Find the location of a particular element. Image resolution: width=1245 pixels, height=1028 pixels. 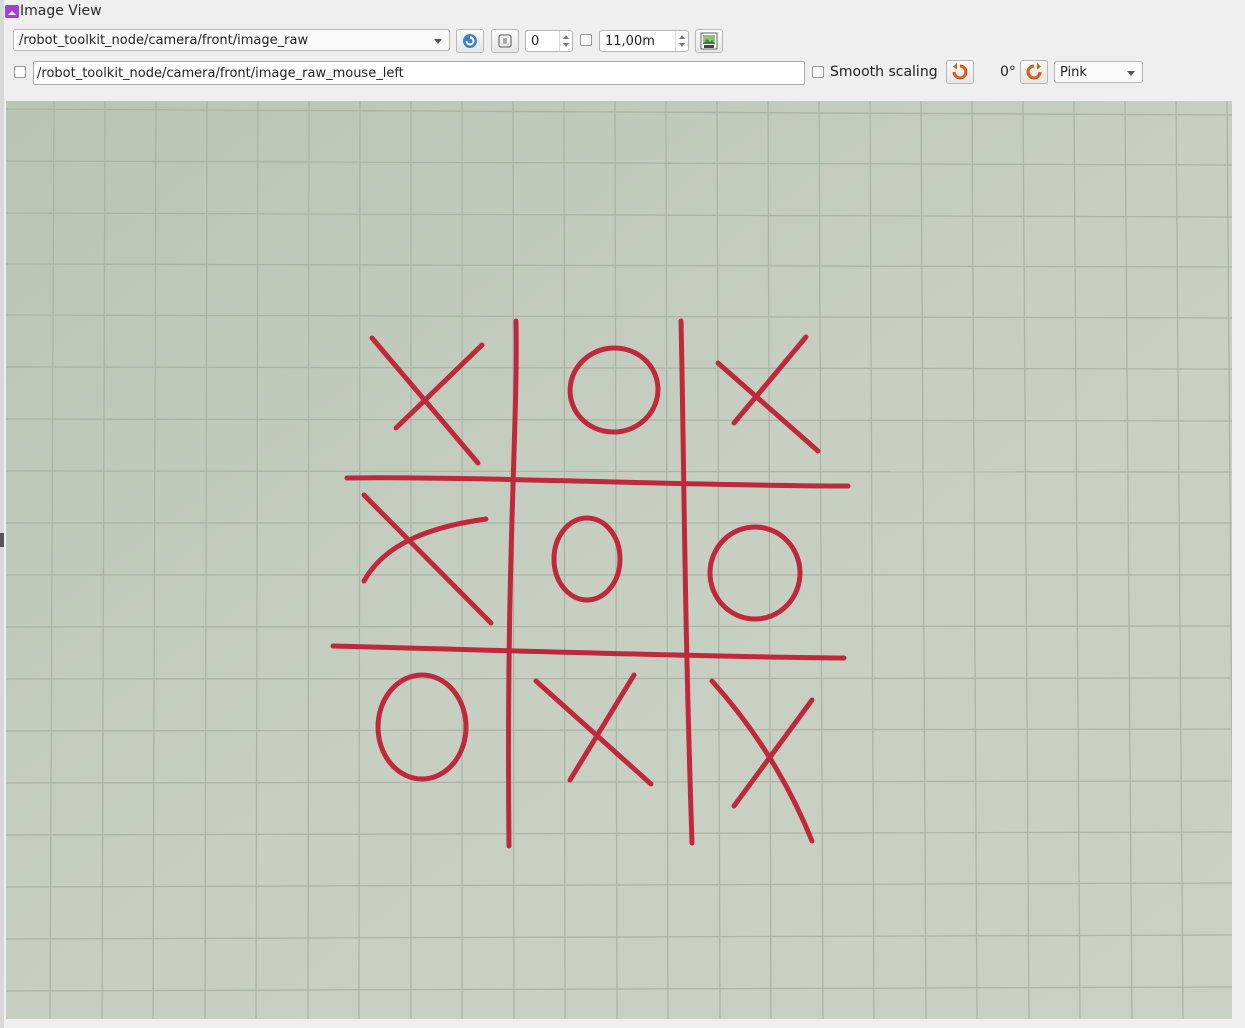

title-bar: Image View is located at coordinates (622, 12).